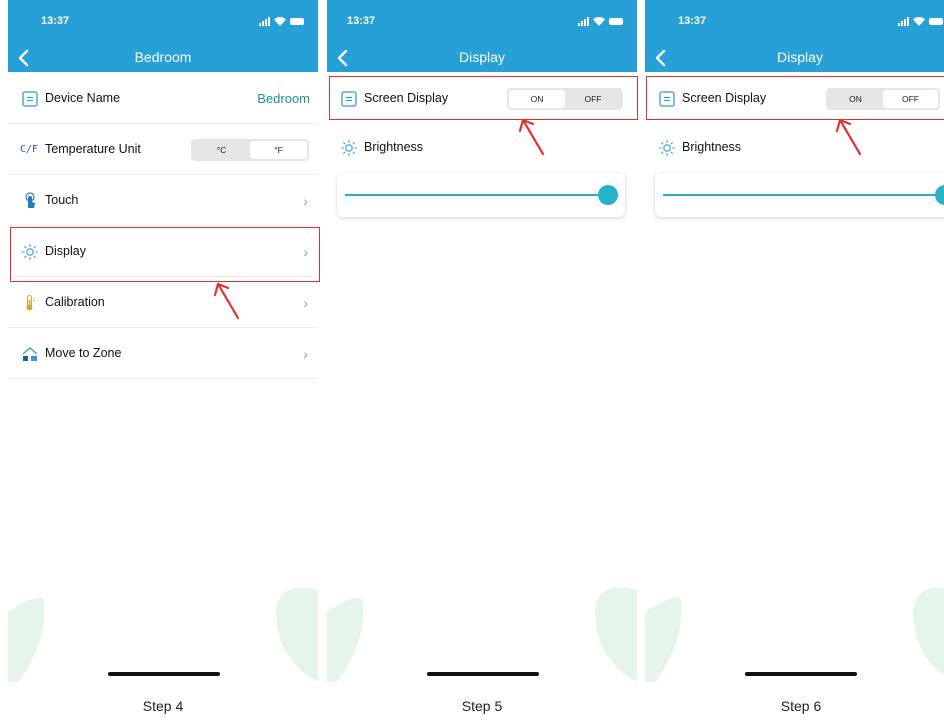  I want to click on move-to-zone-row: Move to Zone ›, so click(163, 354).